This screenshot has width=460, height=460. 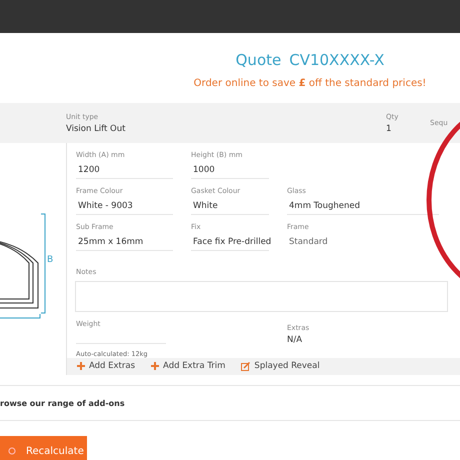 What do you see at coordinates (245, 366) in the screenshot?
I see `edit-icon` at bounding box center [245, 366].